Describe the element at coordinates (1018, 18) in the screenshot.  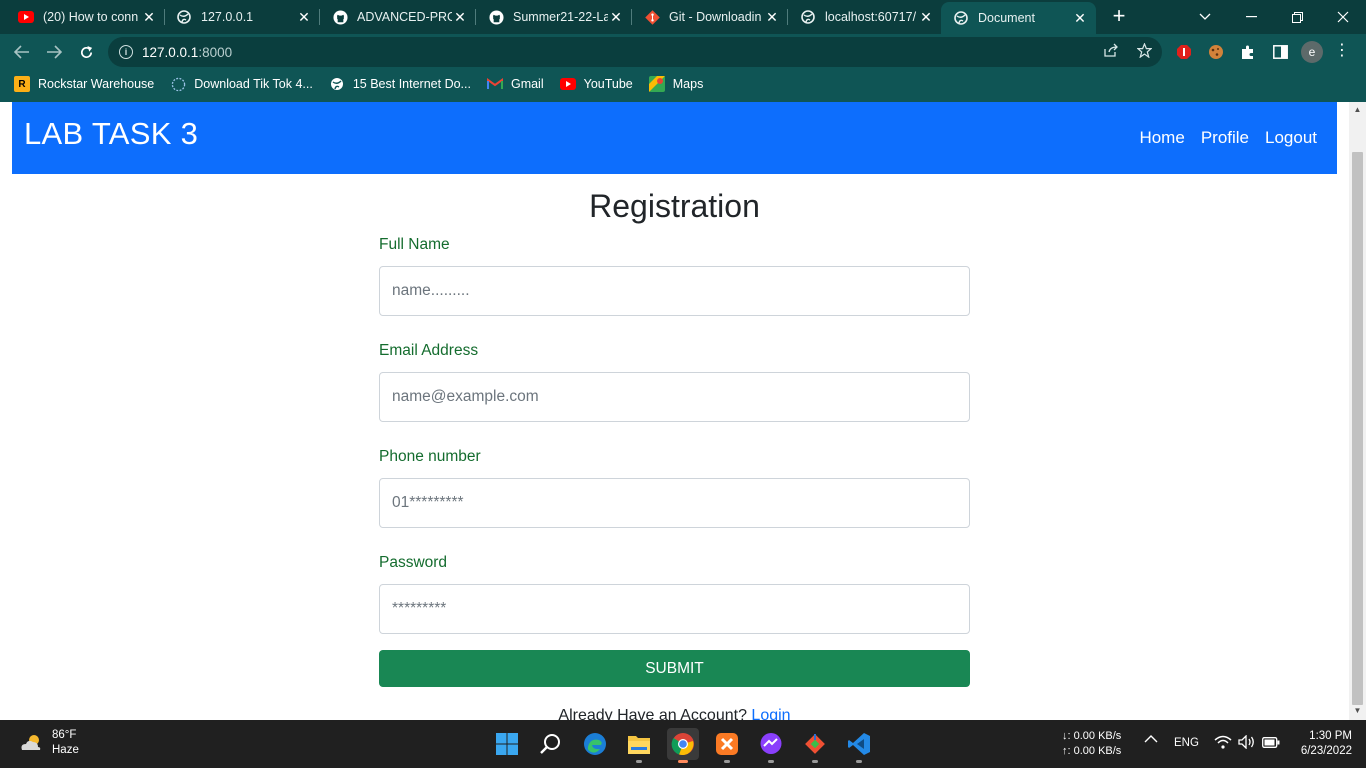
I see `browser-tab-active: Document ✕` at that location.